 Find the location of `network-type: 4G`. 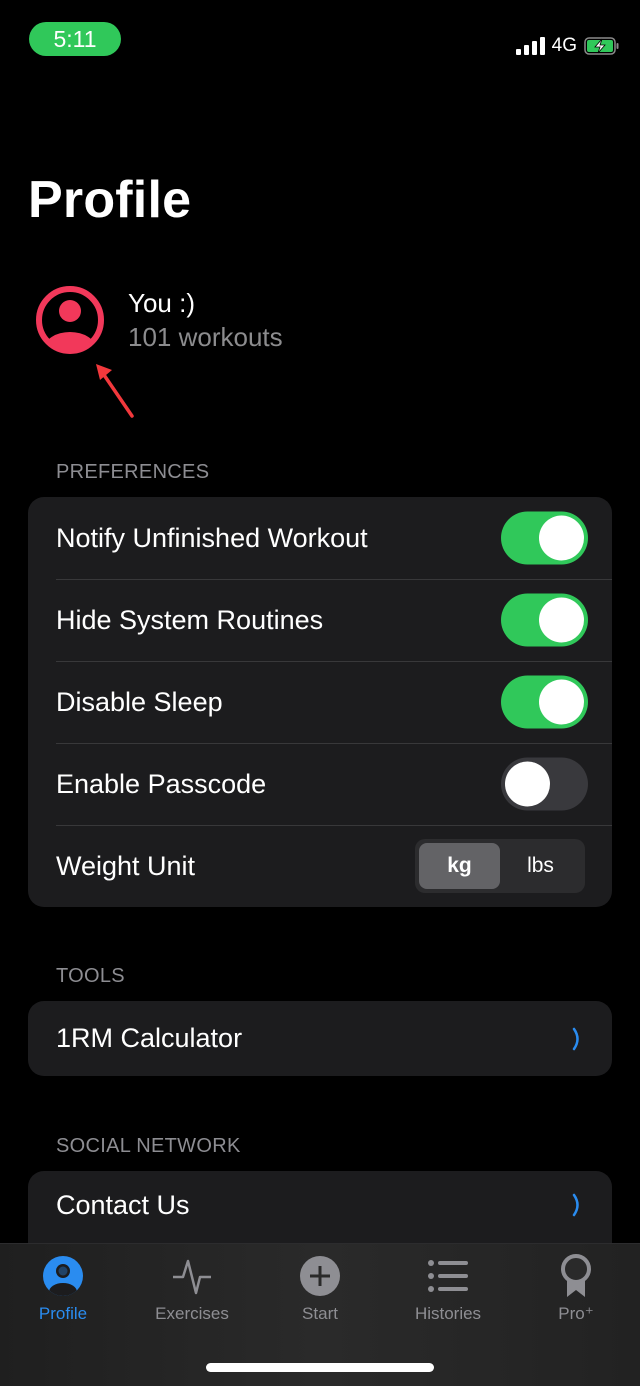

network-type: 4G is located at coordinates (564, 45).